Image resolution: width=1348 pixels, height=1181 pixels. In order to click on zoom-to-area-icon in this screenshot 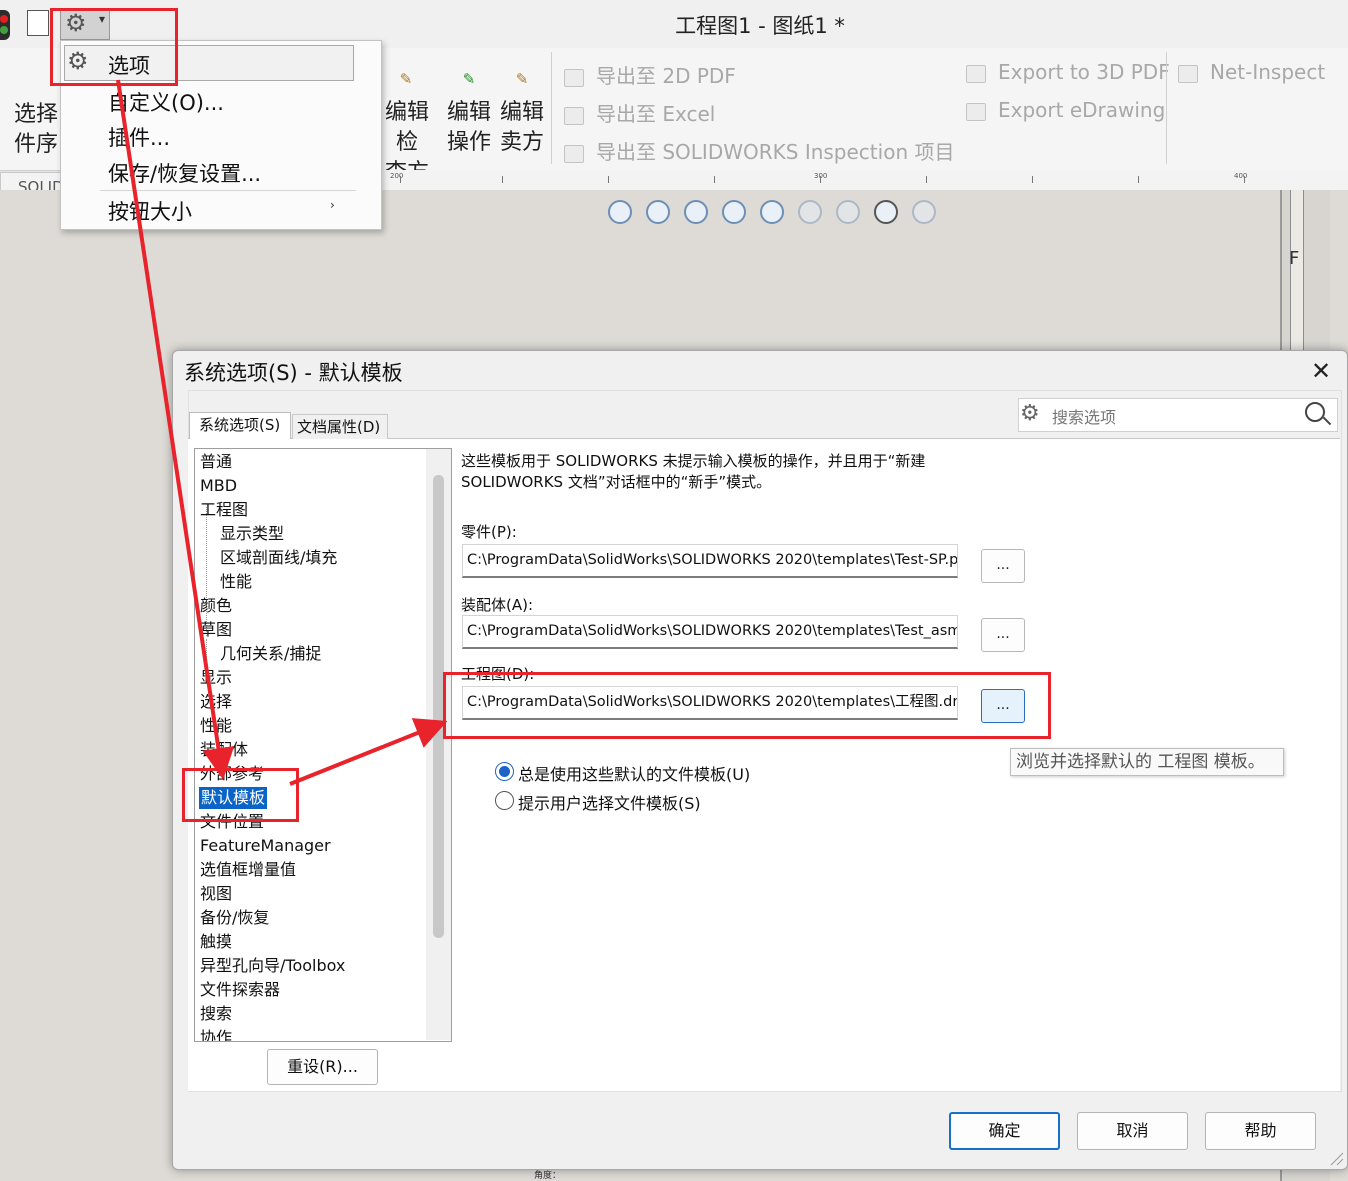, I will do `click(658, 212)`.